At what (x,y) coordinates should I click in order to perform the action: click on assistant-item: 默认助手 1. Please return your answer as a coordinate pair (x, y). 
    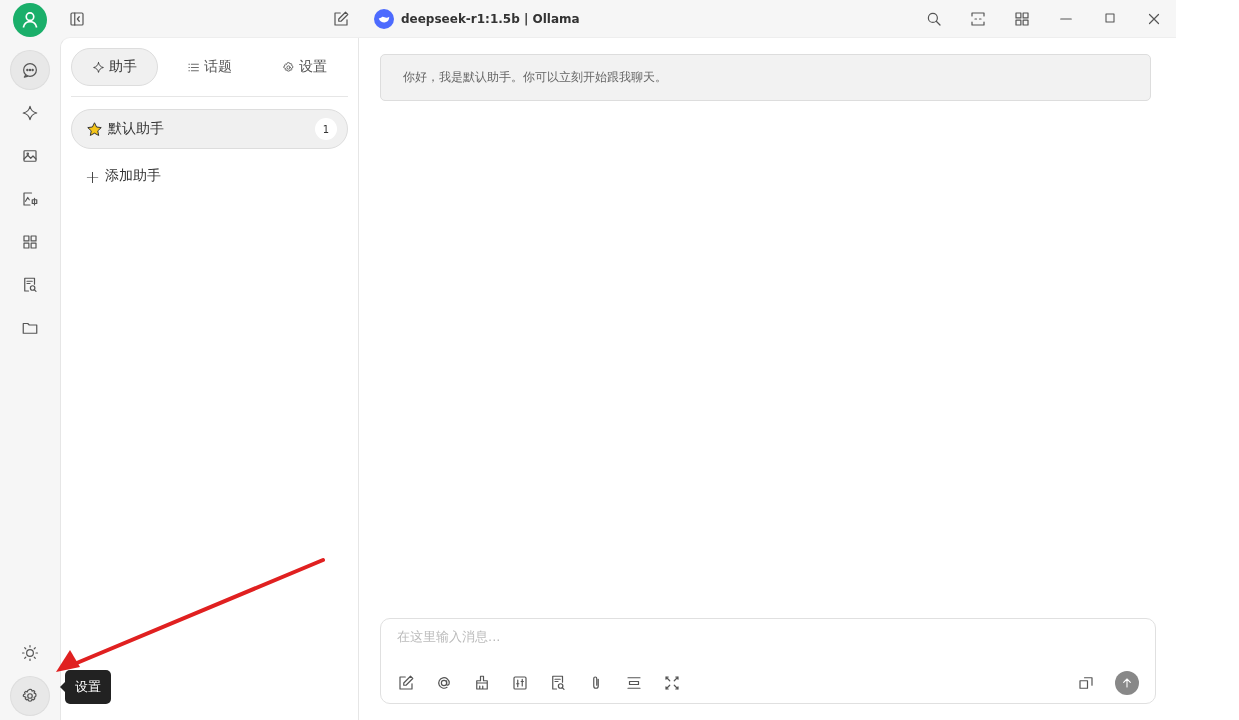
    Looking at the image, I should click on (209, 129).